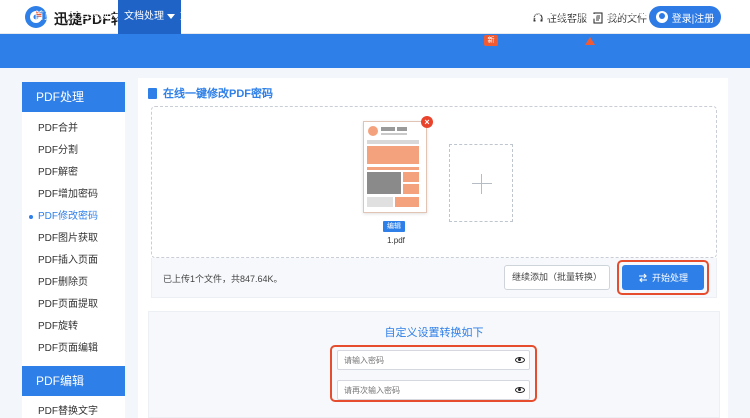  I want to click on user-avatar-icon, so click(661, 17).